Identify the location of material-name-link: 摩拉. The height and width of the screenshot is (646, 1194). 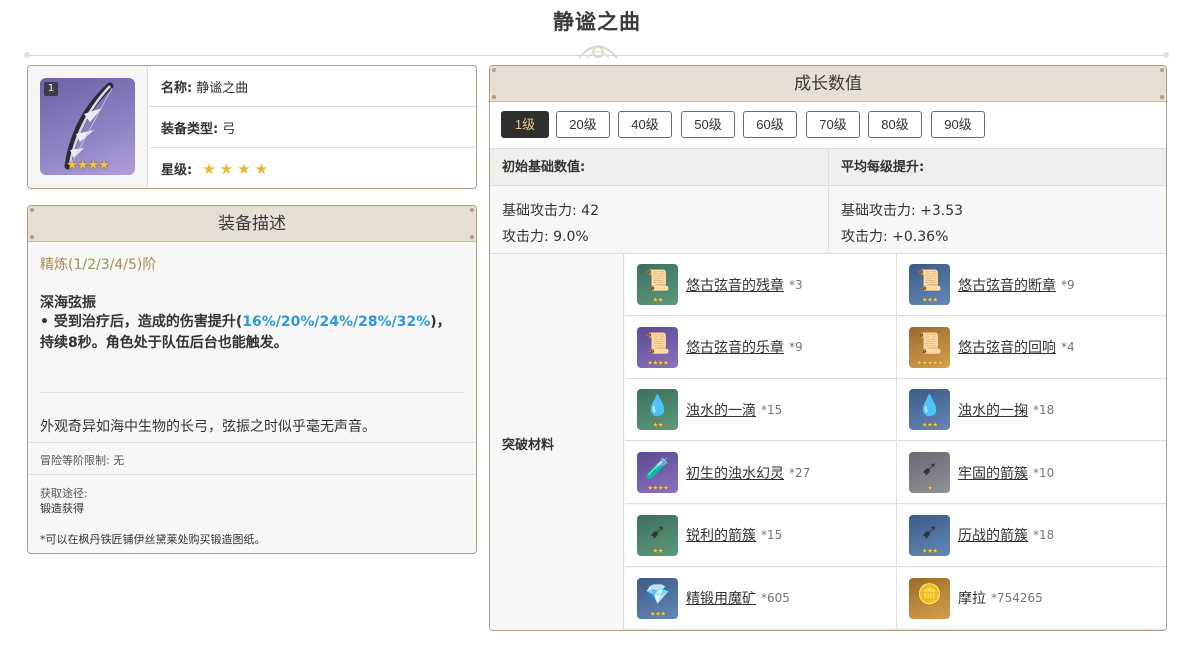
(972, 599).